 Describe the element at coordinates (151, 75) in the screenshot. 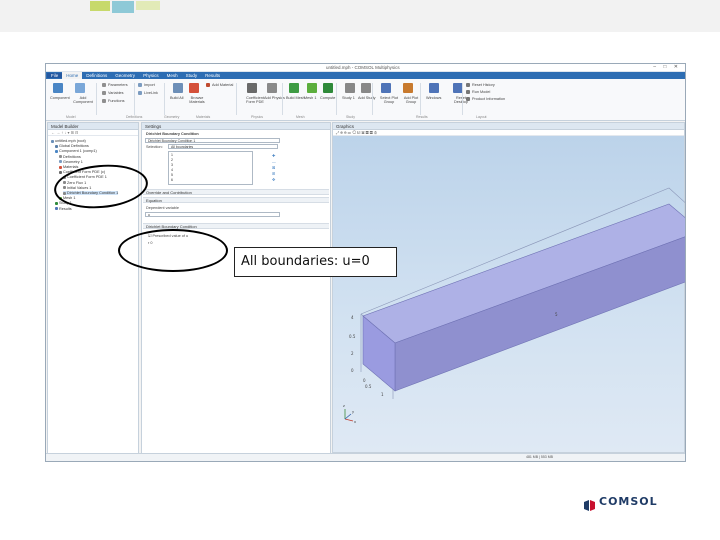

I see `tab-physics: Physics` at that location.